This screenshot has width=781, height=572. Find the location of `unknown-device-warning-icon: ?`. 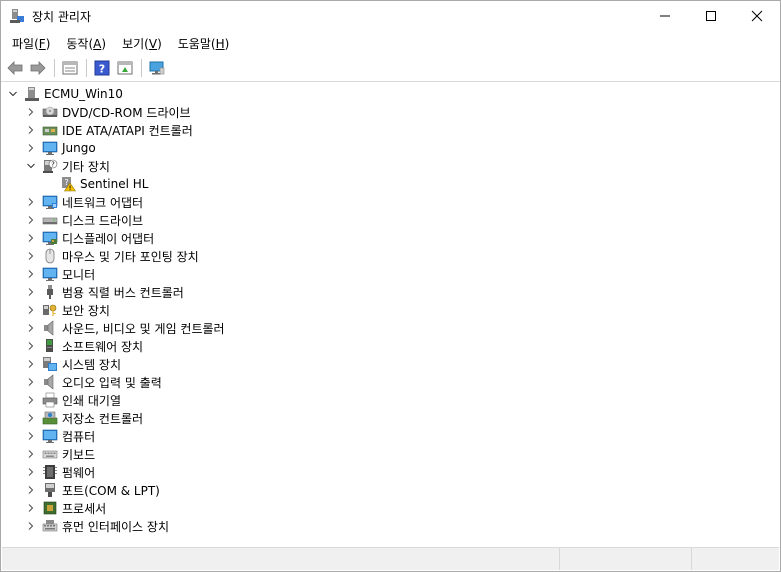

unknown-device-warning-icon: ? is located at coordinates (68, 184).